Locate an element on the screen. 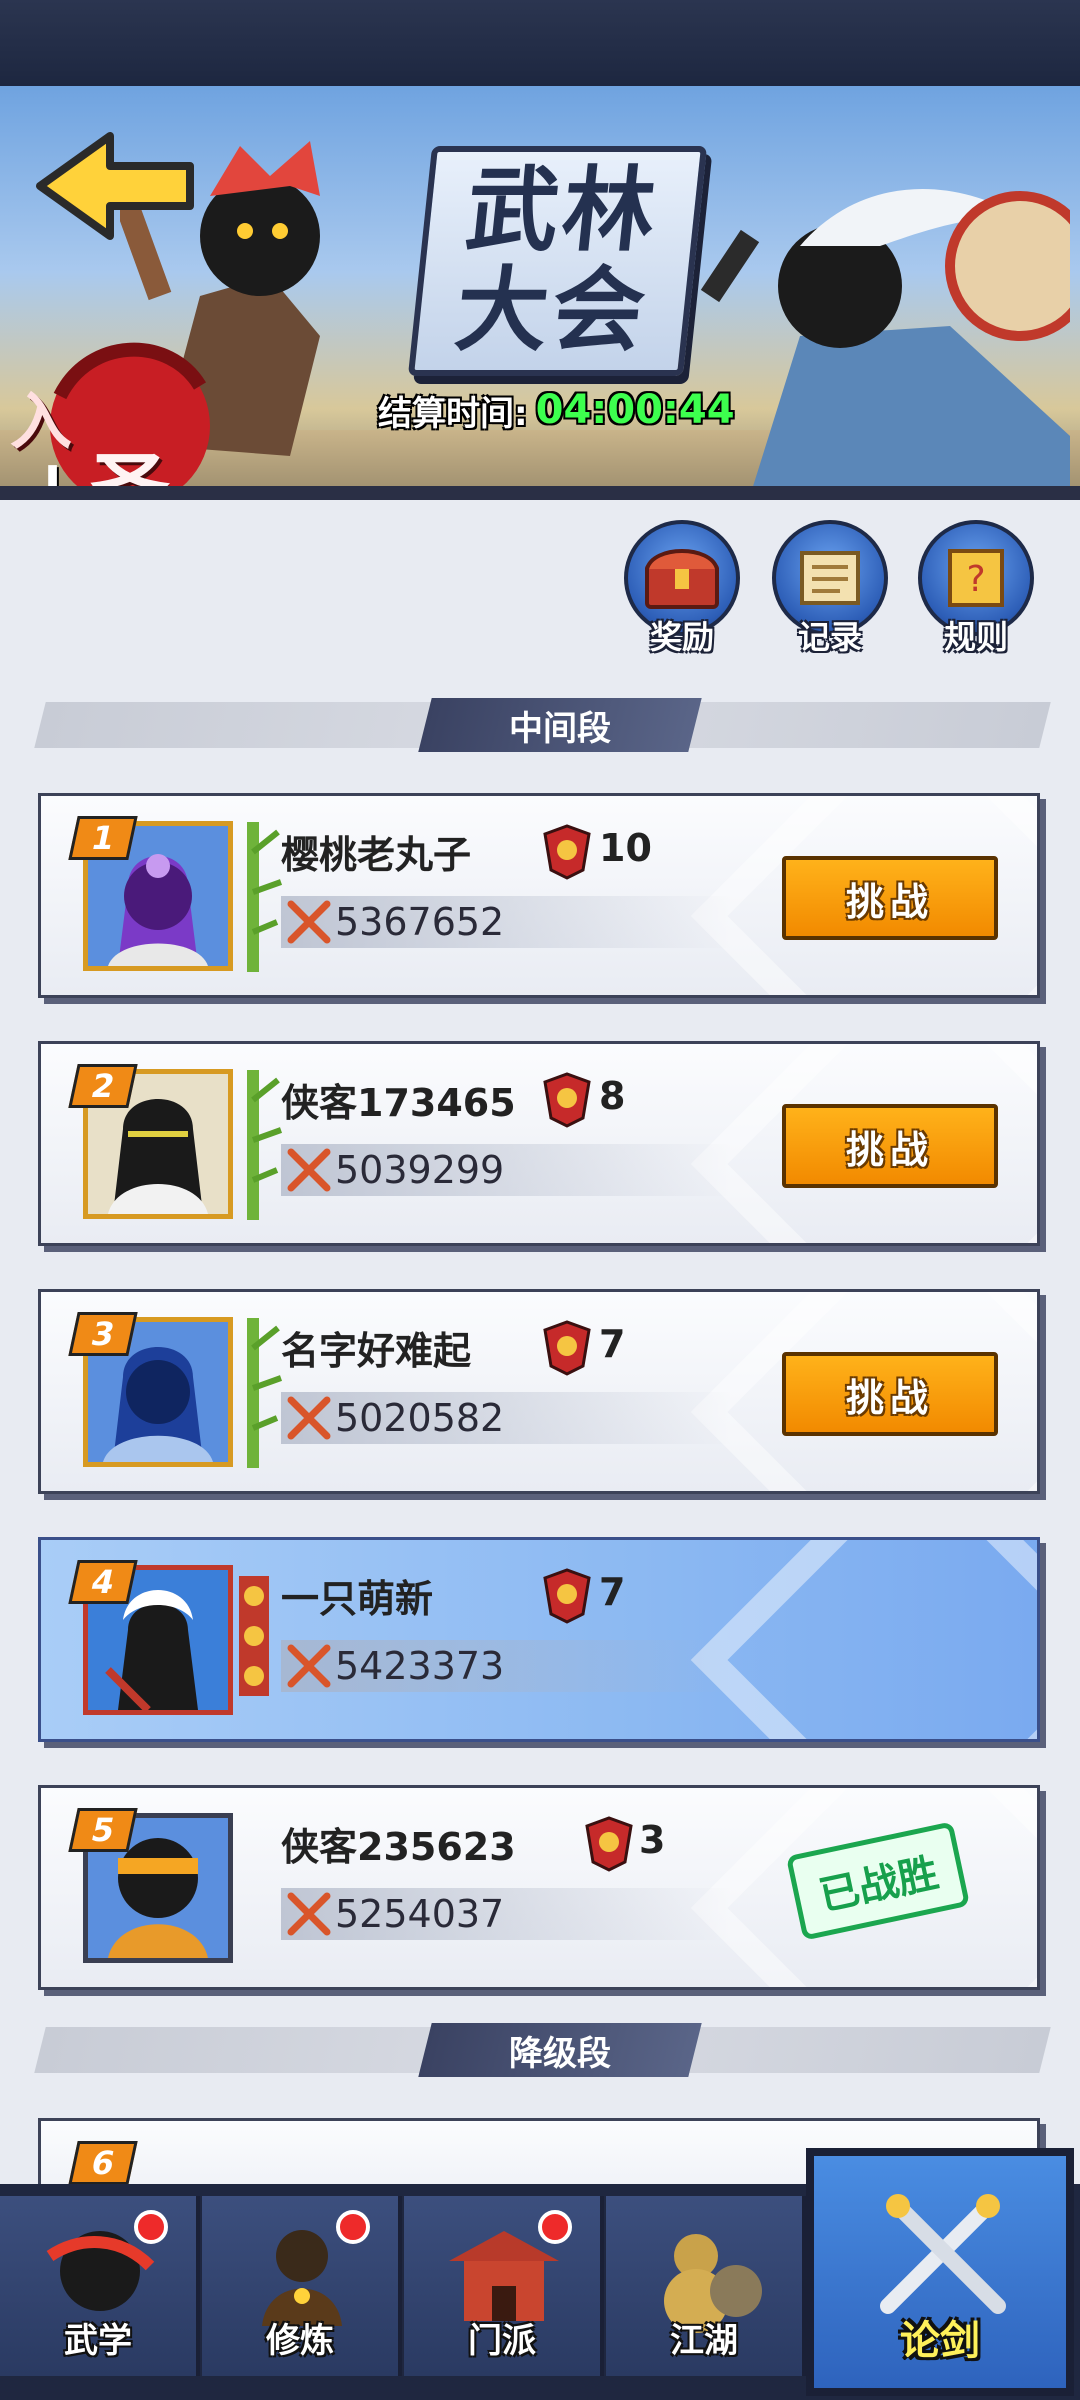  player-score: 8 is located at coordinates (612, 1096).